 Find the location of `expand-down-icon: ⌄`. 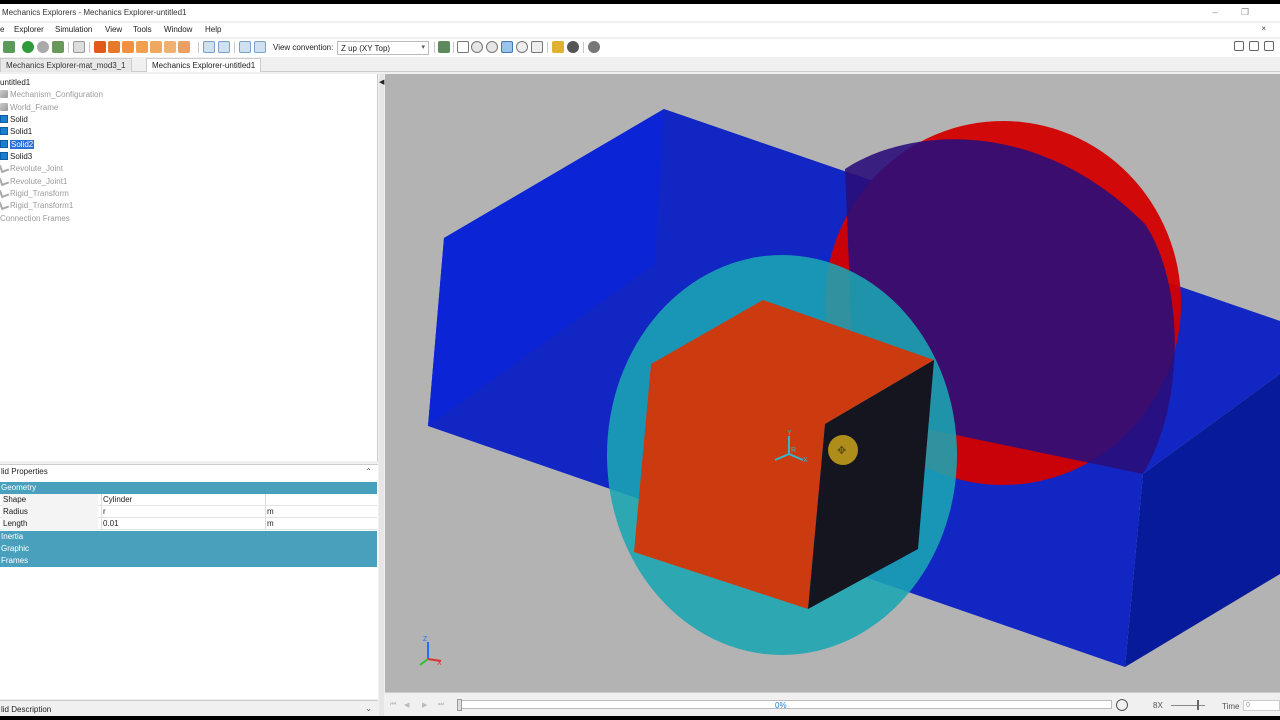

expand-down-icon: ⌄ is located at coordinates (368, 708).